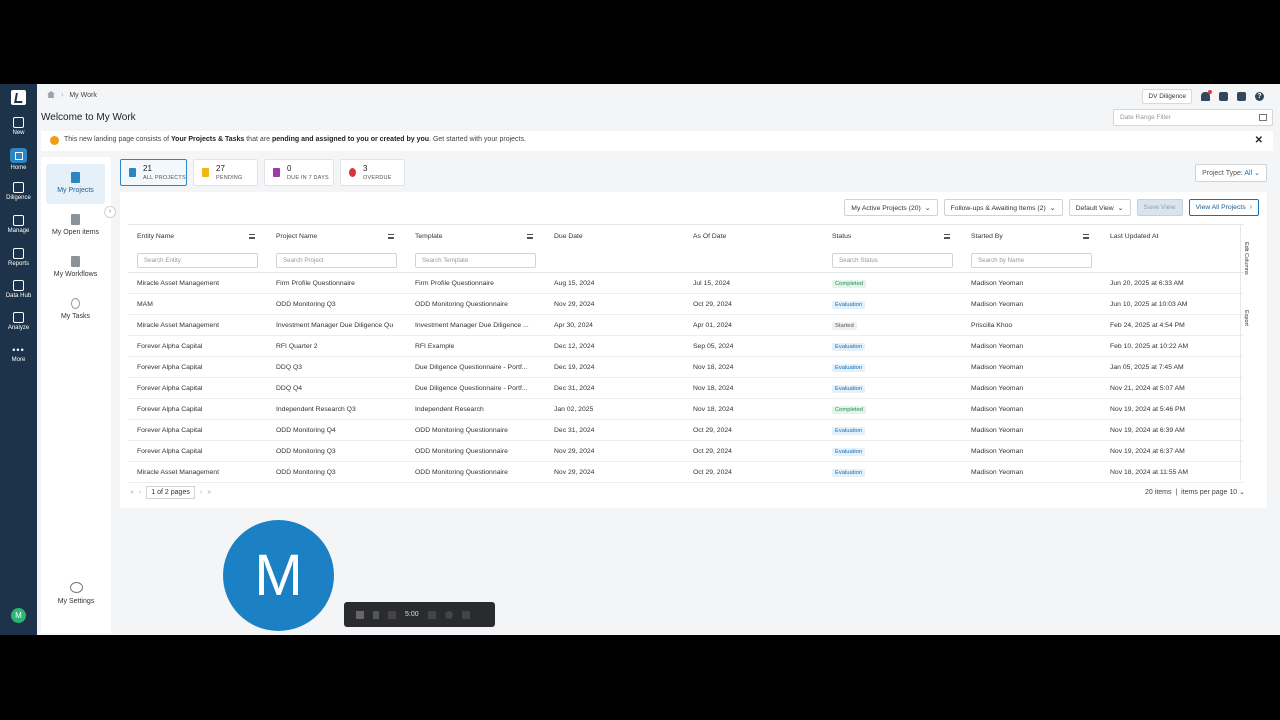 This screenshot has height=720, width=1280. Describe the element at coordinates (1241, 96) in the screenshot. I see `download-icon` at that location.